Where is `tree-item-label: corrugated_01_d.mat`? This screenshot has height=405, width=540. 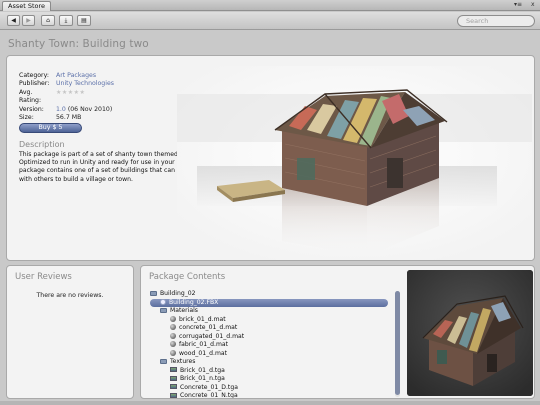 tree-item-label: corrugated_01_d.mat is located at coordinates (212, 336).